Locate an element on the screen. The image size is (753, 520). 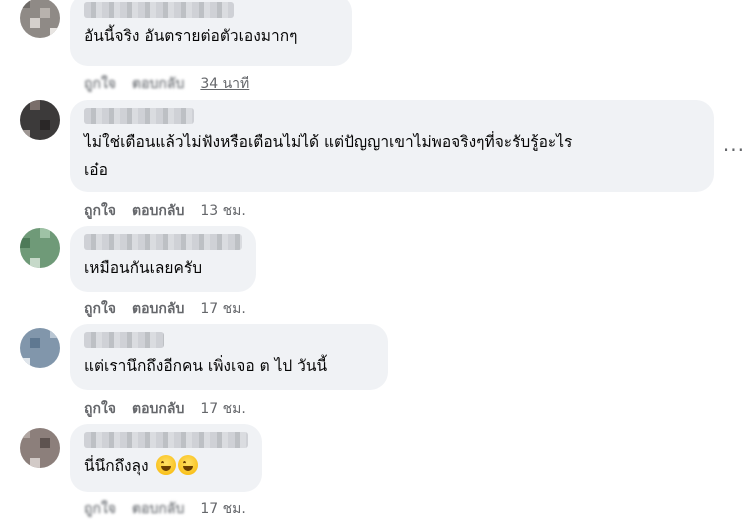
comment-bubble: แต่เรานึกถึงอีกคน เพิ่งเจอ ต ไป วันนี้ is located at coordinates (229, 357).